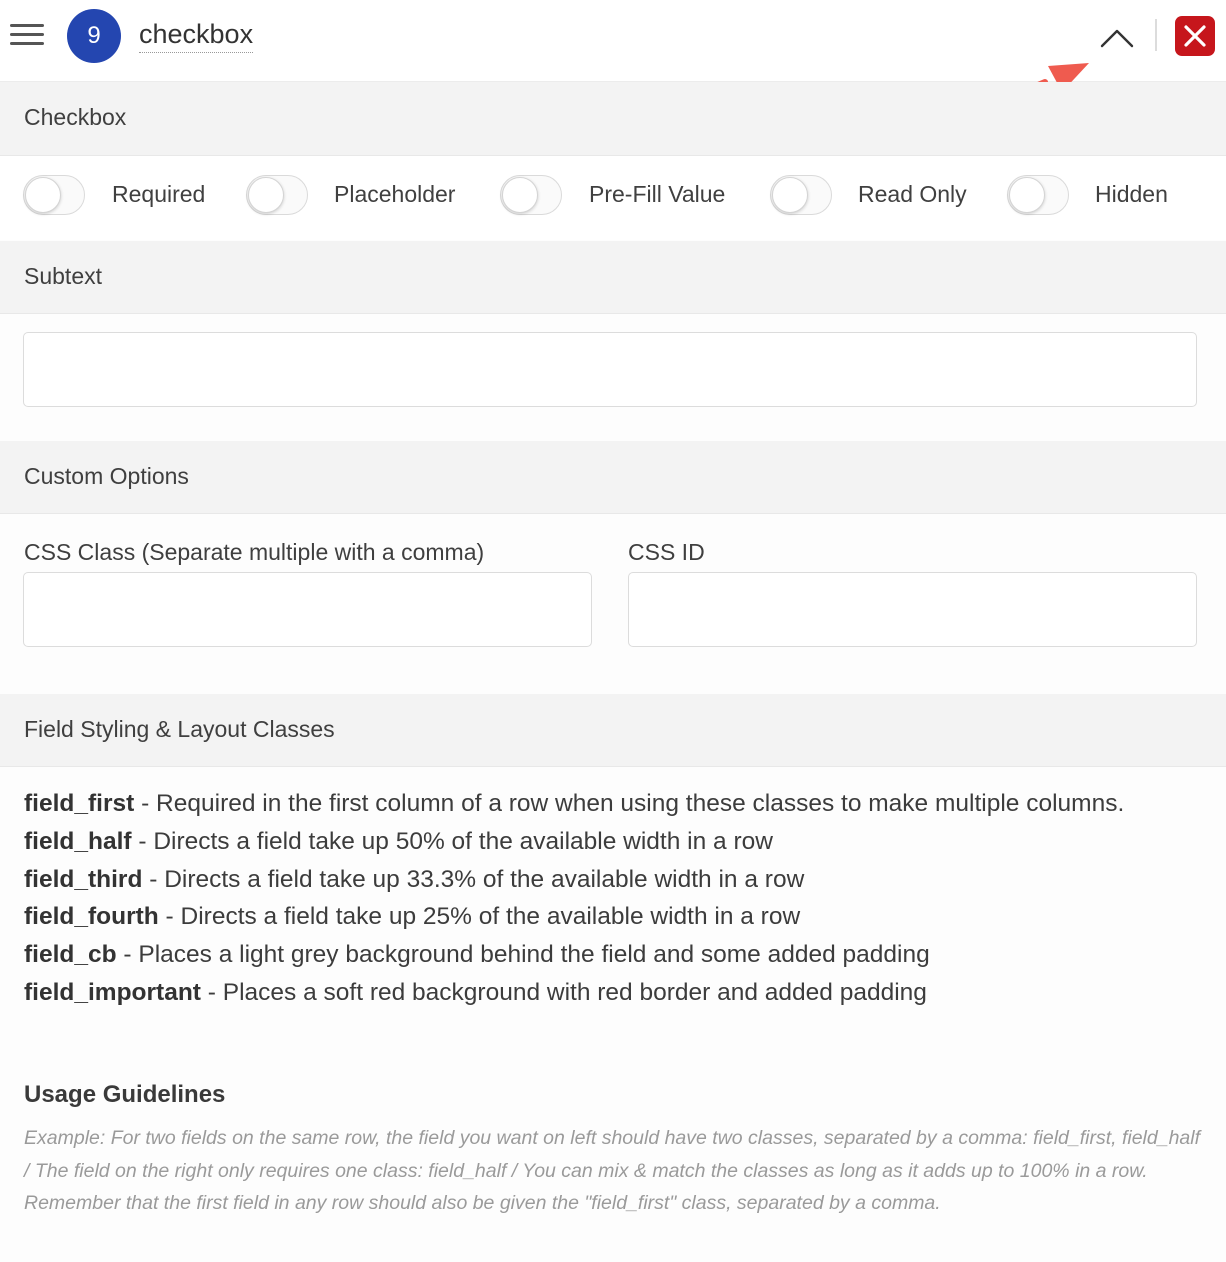  Describe the element at coordinates (125, 1094) in the screenshot. I see `usage-guidelines-title: Usage Guidelines` at that location.